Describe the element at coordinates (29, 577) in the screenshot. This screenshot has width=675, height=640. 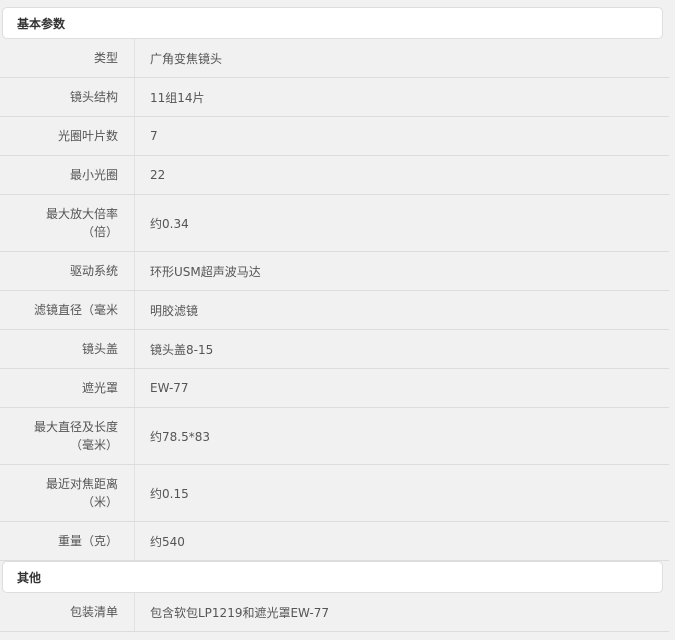
I see `section-title: 其他` at that location.